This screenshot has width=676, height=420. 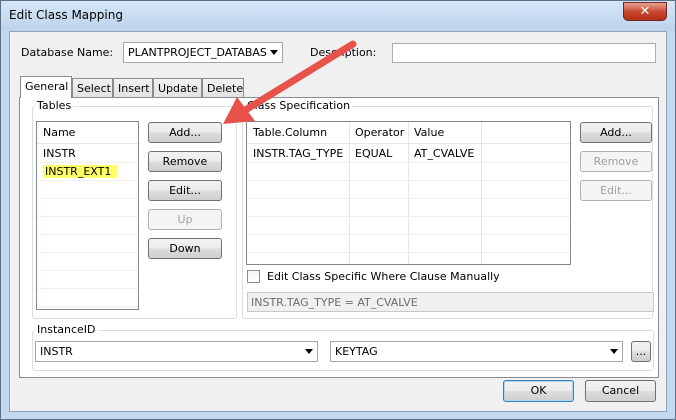 I want to click on tab-label: General, so click(x=47, y=86).